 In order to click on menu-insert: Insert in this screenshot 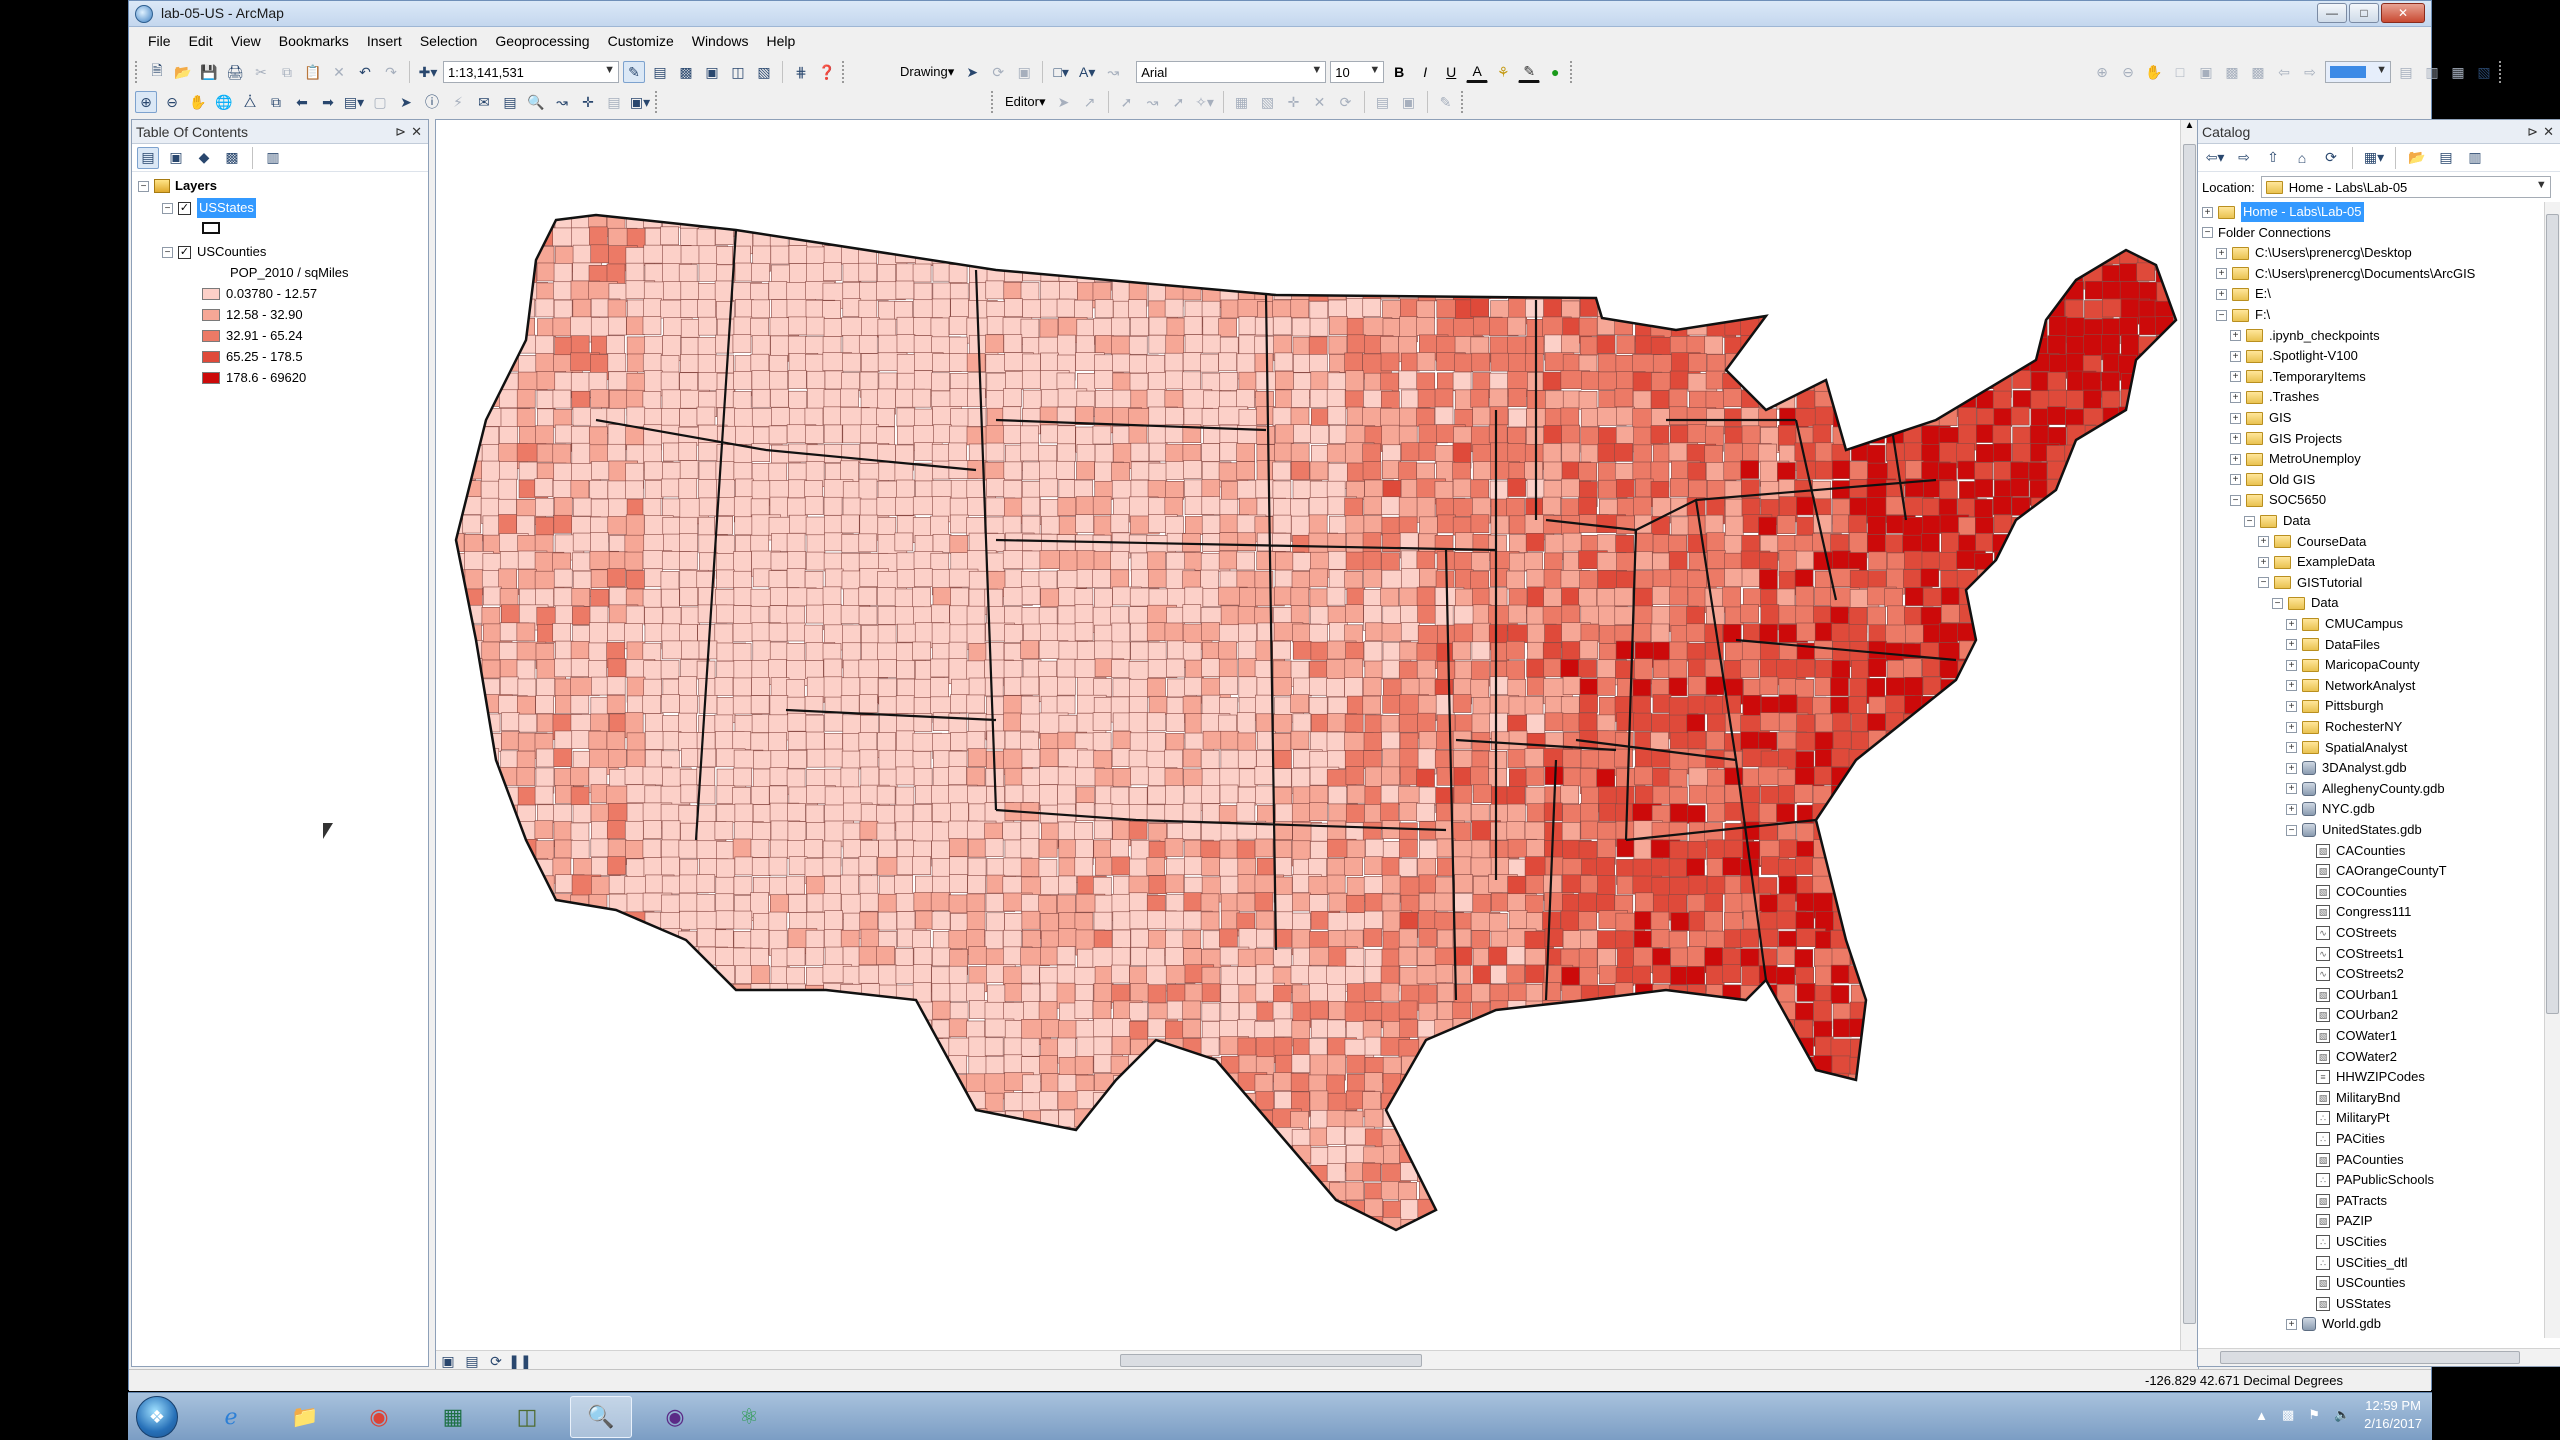, I will do `click(384, 41)`.